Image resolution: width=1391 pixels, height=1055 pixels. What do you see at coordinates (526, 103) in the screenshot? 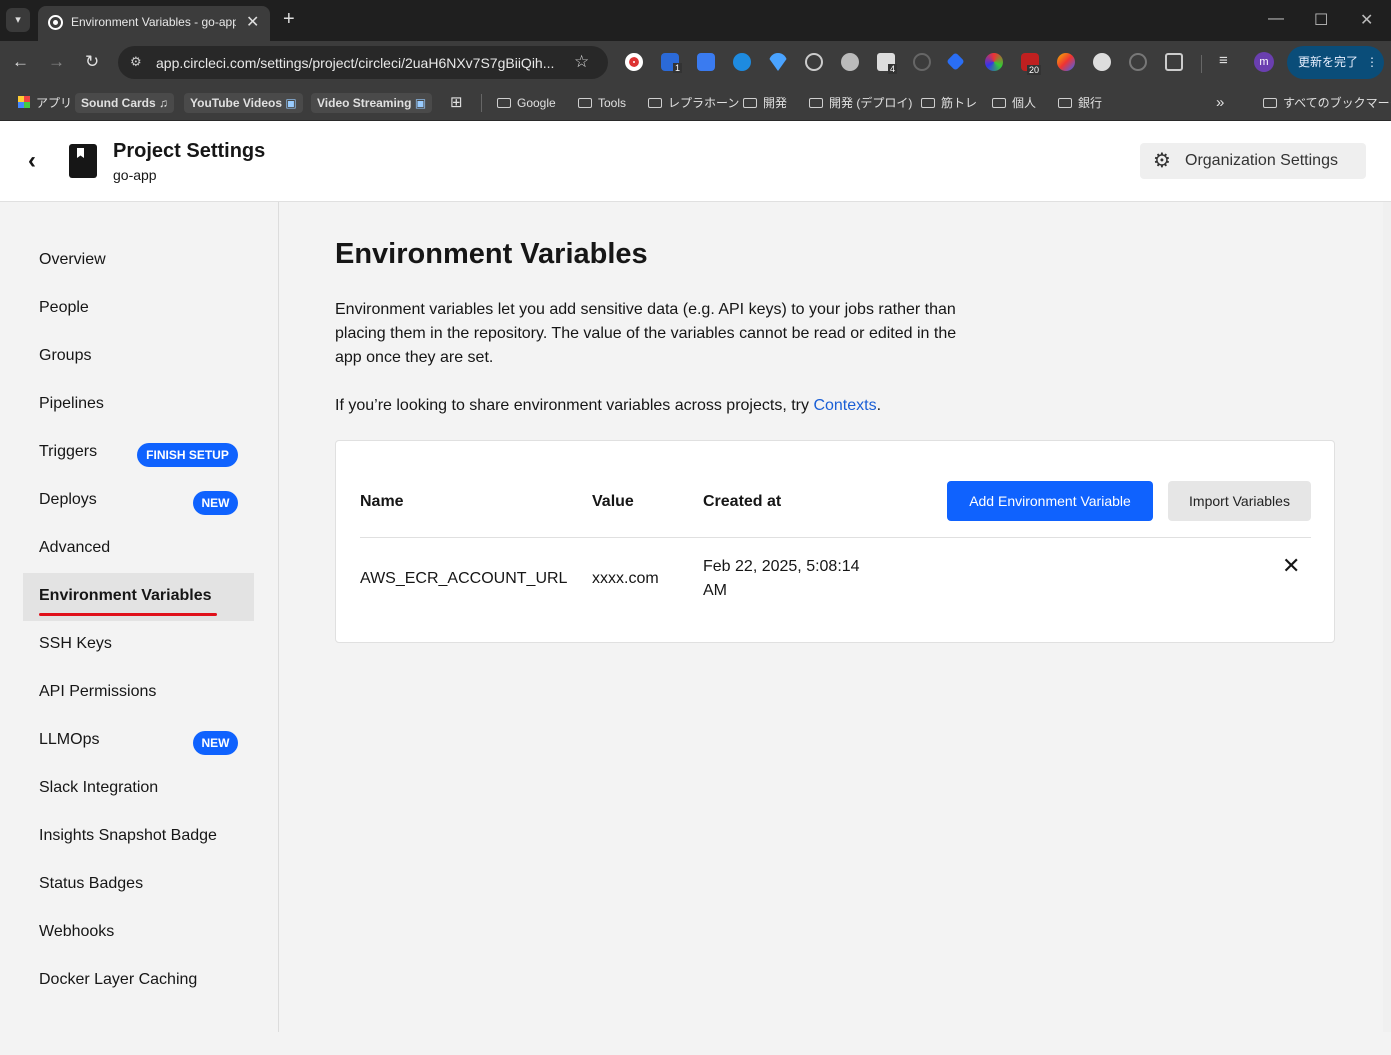
I see `bookmark-folder-google: Google` at bounding box center [526, 103].